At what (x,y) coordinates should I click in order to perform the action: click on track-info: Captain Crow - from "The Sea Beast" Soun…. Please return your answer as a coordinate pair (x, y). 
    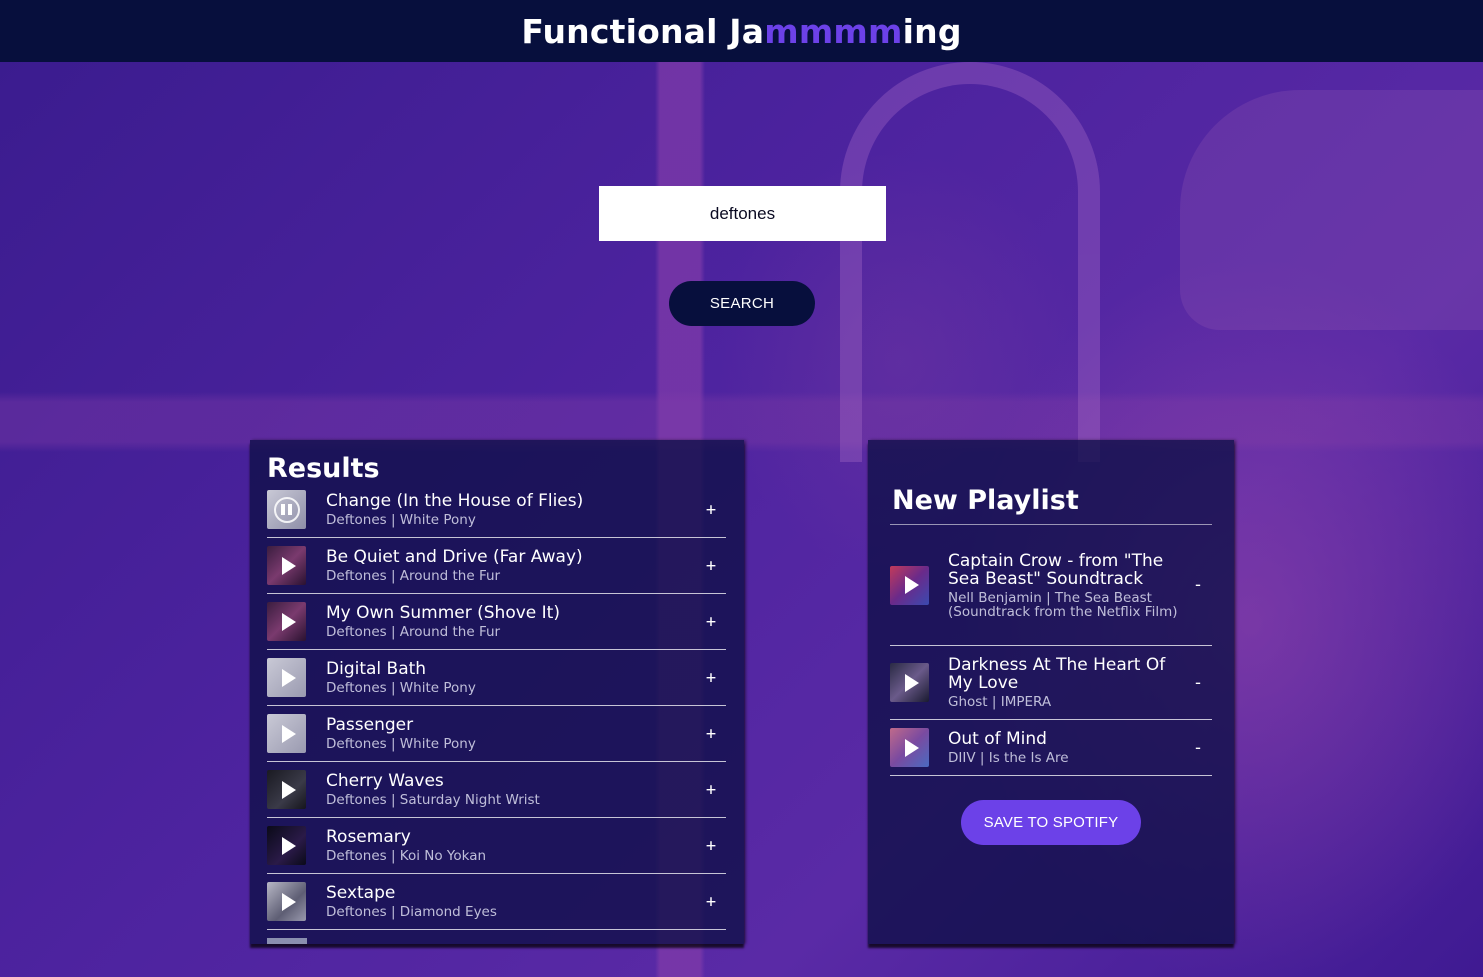
    Looking at the image, I should click on (1066, 585).